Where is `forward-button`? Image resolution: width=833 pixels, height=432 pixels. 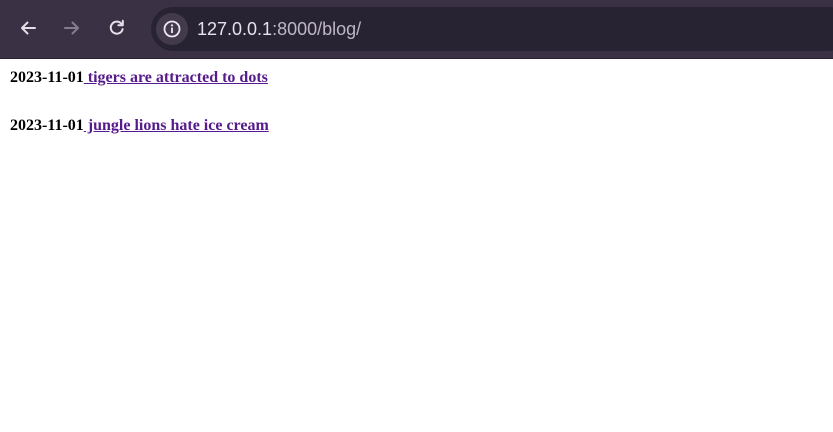
forward-button is located at coordinates (72, 28).